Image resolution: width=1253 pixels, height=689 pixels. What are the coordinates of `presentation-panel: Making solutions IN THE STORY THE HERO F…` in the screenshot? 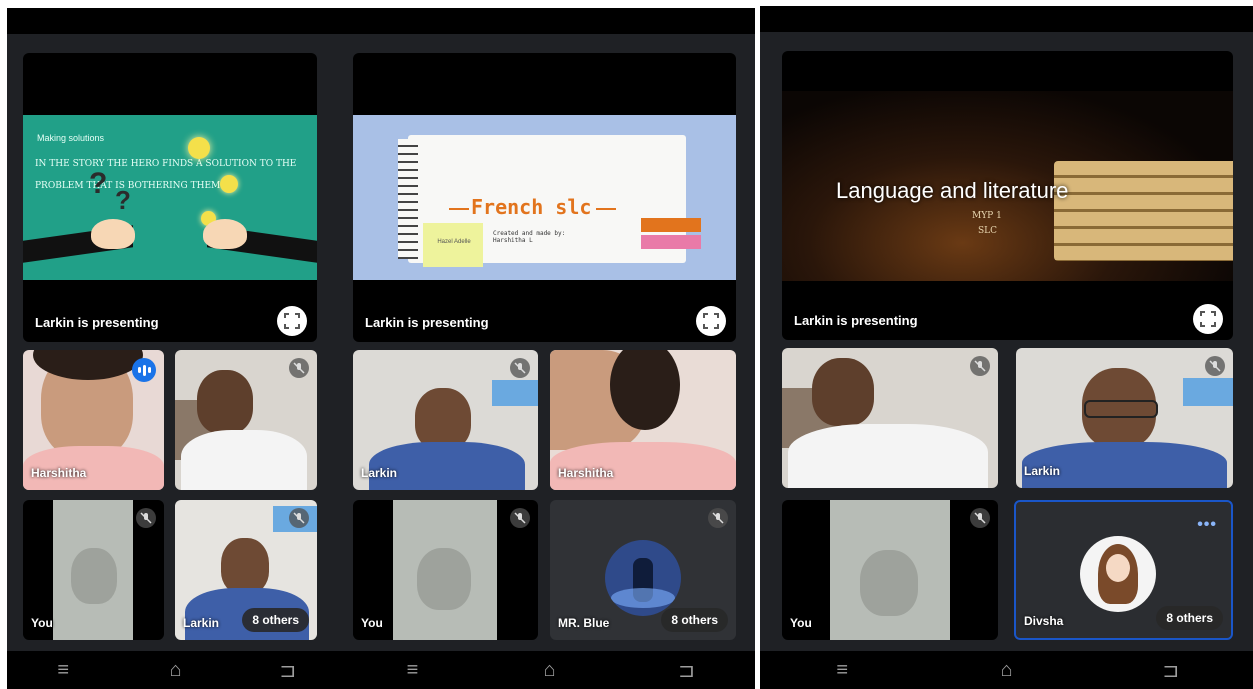 It's located at (170, 197).